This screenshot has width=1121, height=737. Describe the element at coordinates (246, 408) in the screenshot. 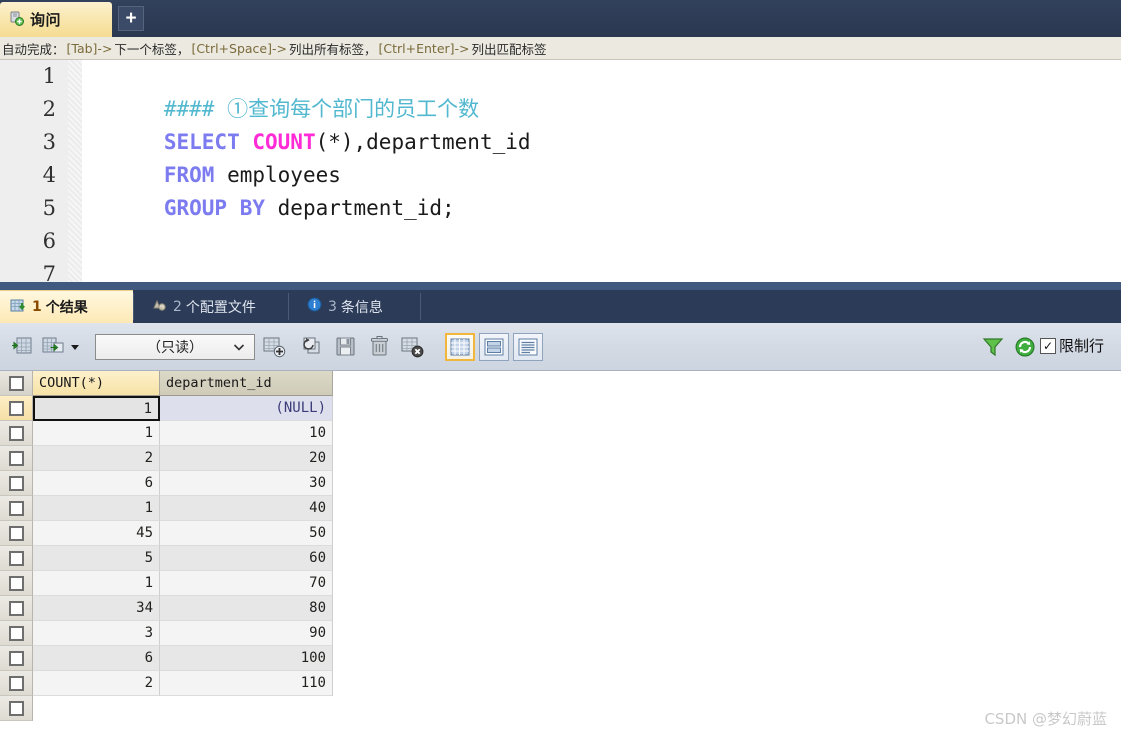

I see `cell-department-id: (NULL)` at that location.